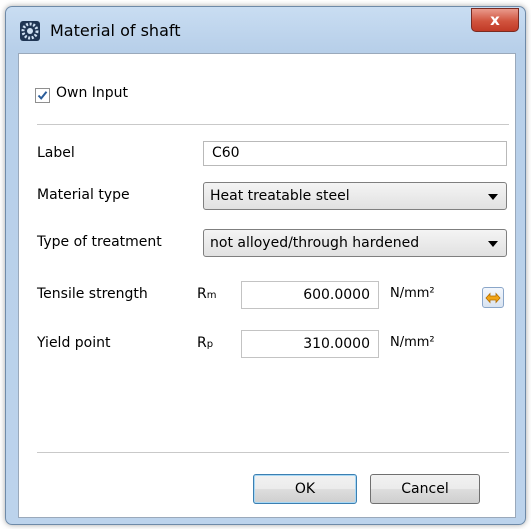  What do you see at coordinates (412, 293) in the screenshot?
I see `tensile-unit: N/mm²` at bounding box center [412, 293].